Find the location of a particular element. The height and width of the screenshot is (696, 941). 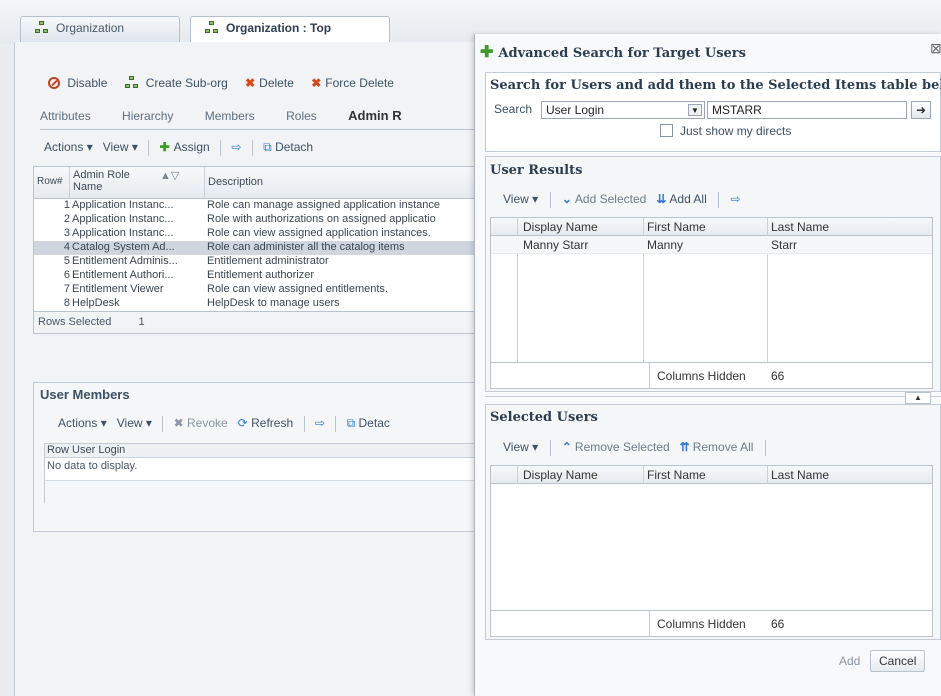

create-sub-org-button: Create Sub-org is located at coordinates (176, 83).